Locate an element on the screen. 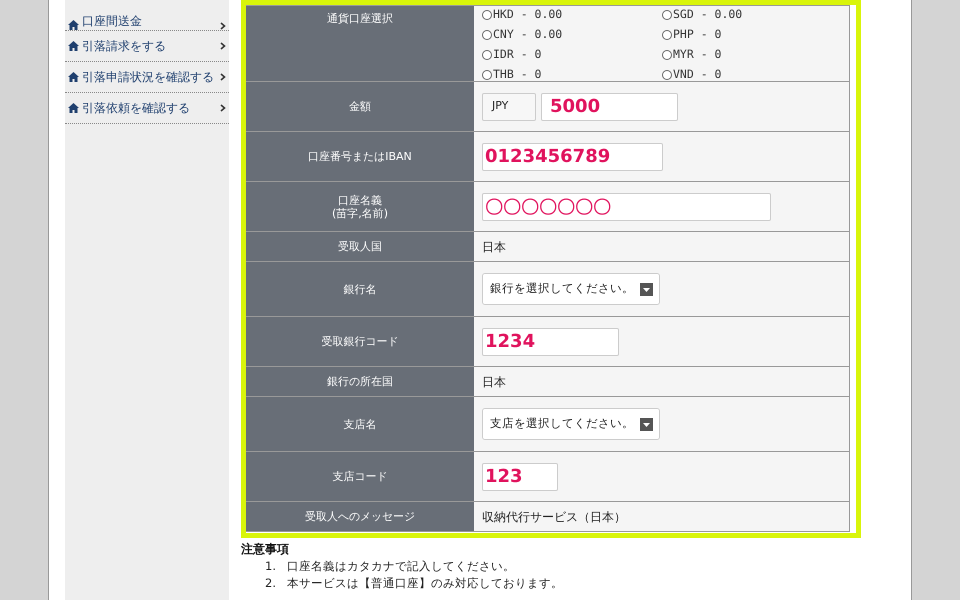 This screenshot has width=960, height=600. input-field: 1234 is located at coordinates (550, 342).